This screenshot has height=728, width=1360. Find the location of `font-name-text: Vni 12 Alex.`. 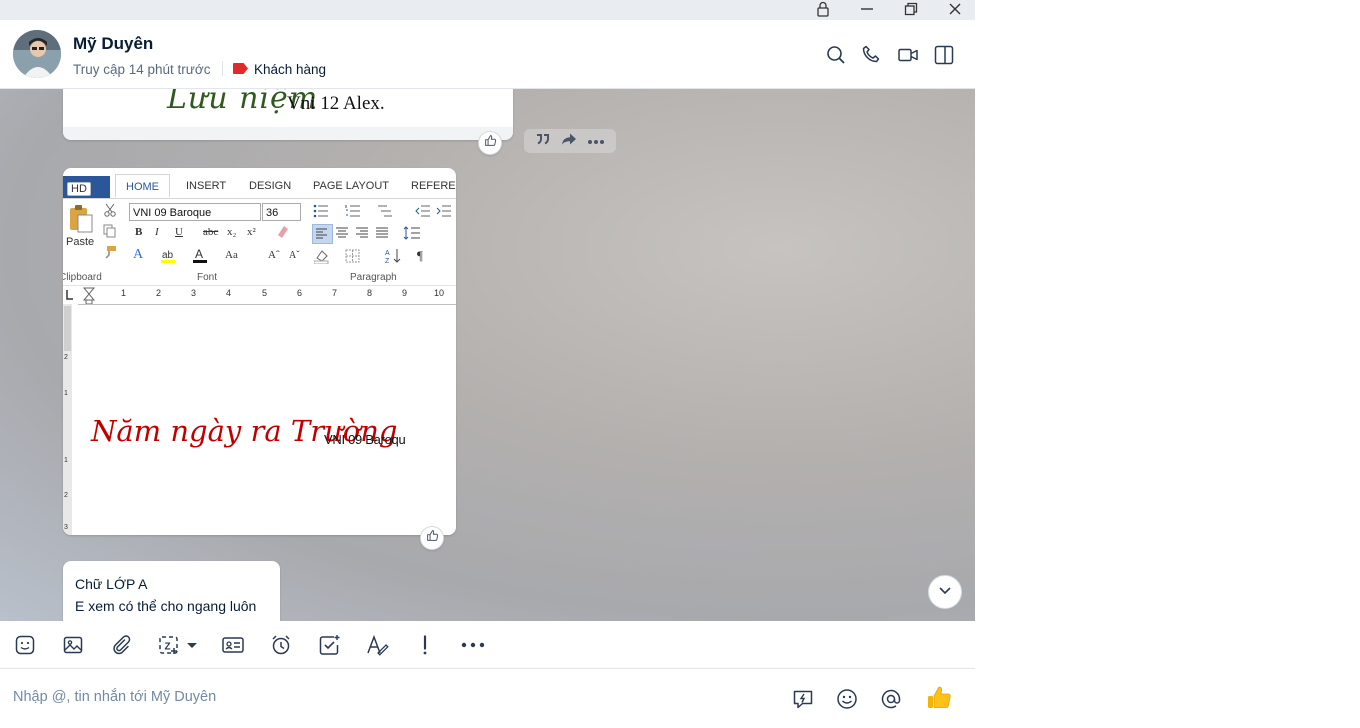

font-name-text: Vni 12 Alex. is located at coordinates (336, 103).